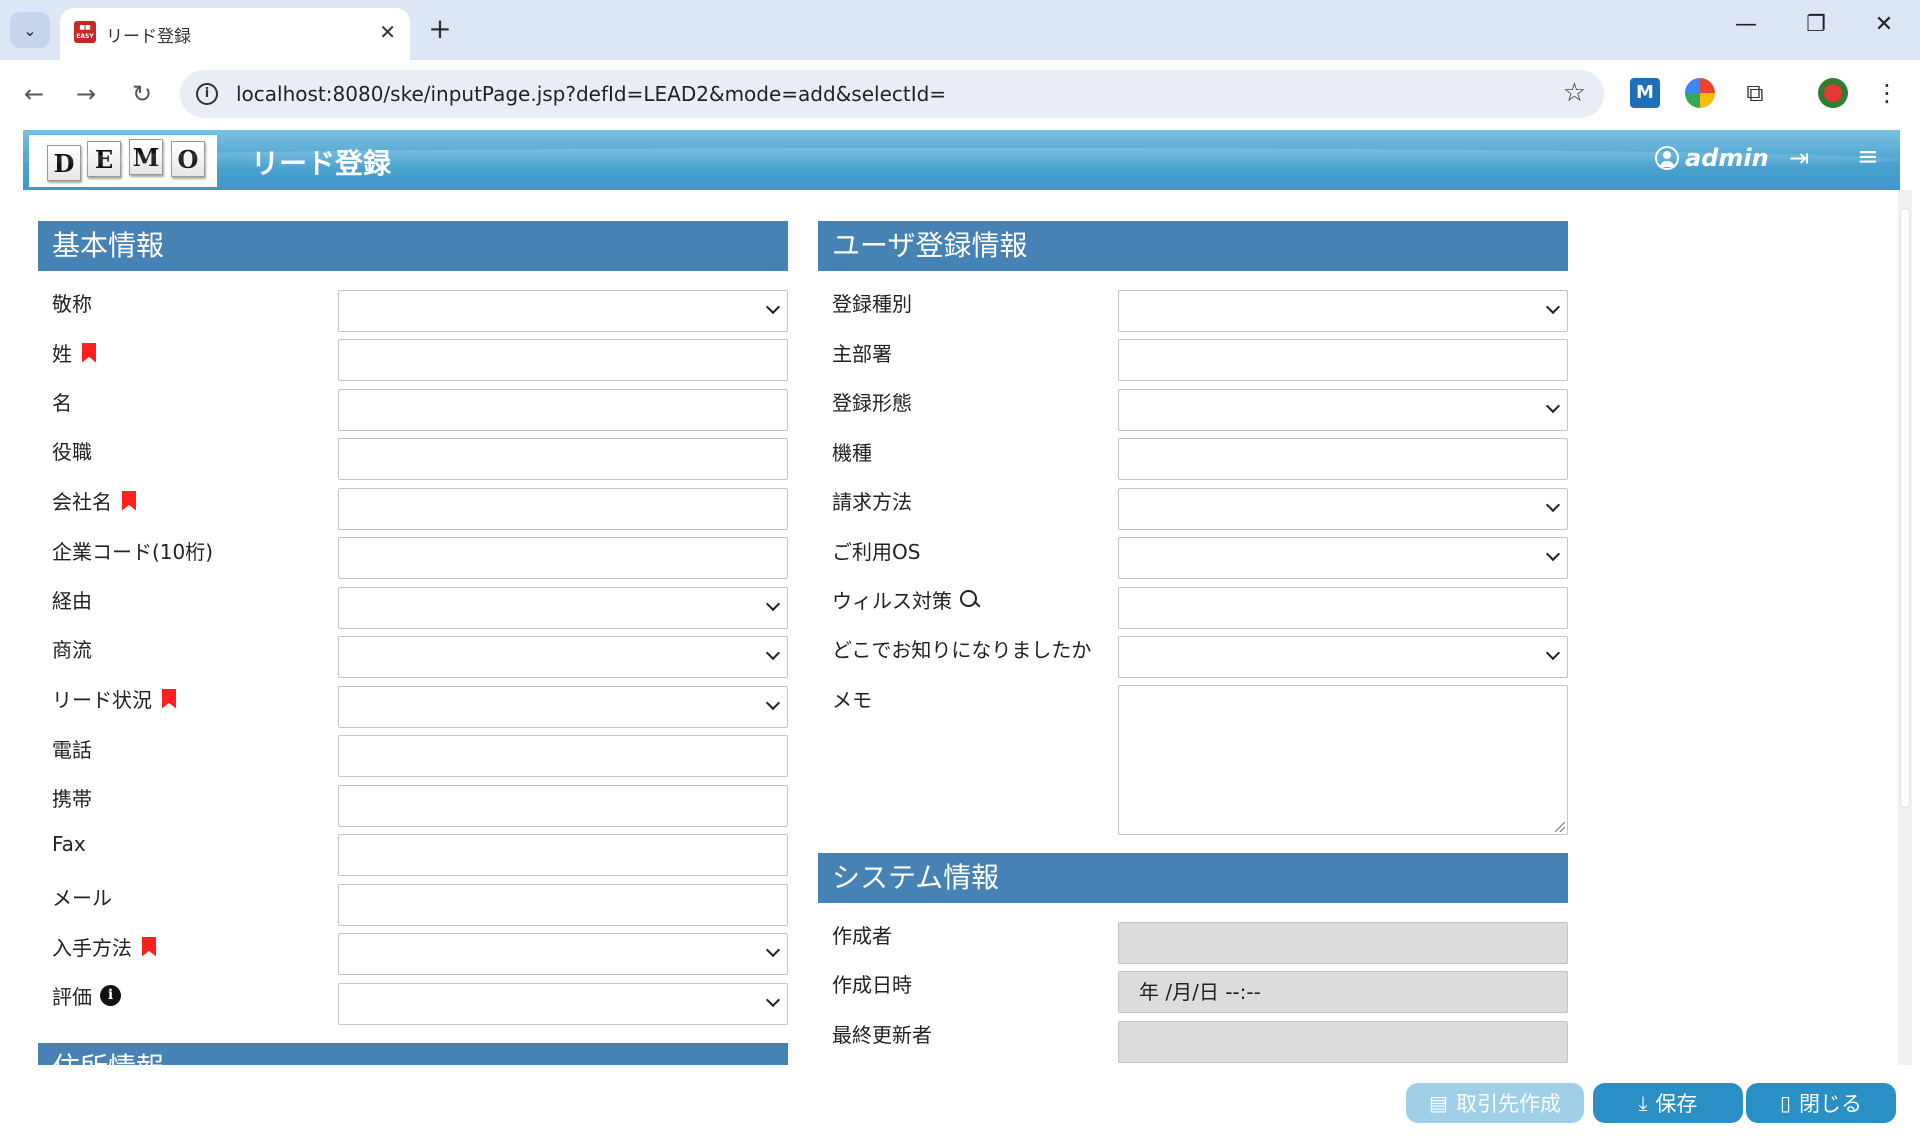 This screenshot has height=1140, width=1920. What do you see at coordinates (1438, 1103) in the screenshot?
I see `id-card-icon: ▤` at bounding box center [1438, 1103].